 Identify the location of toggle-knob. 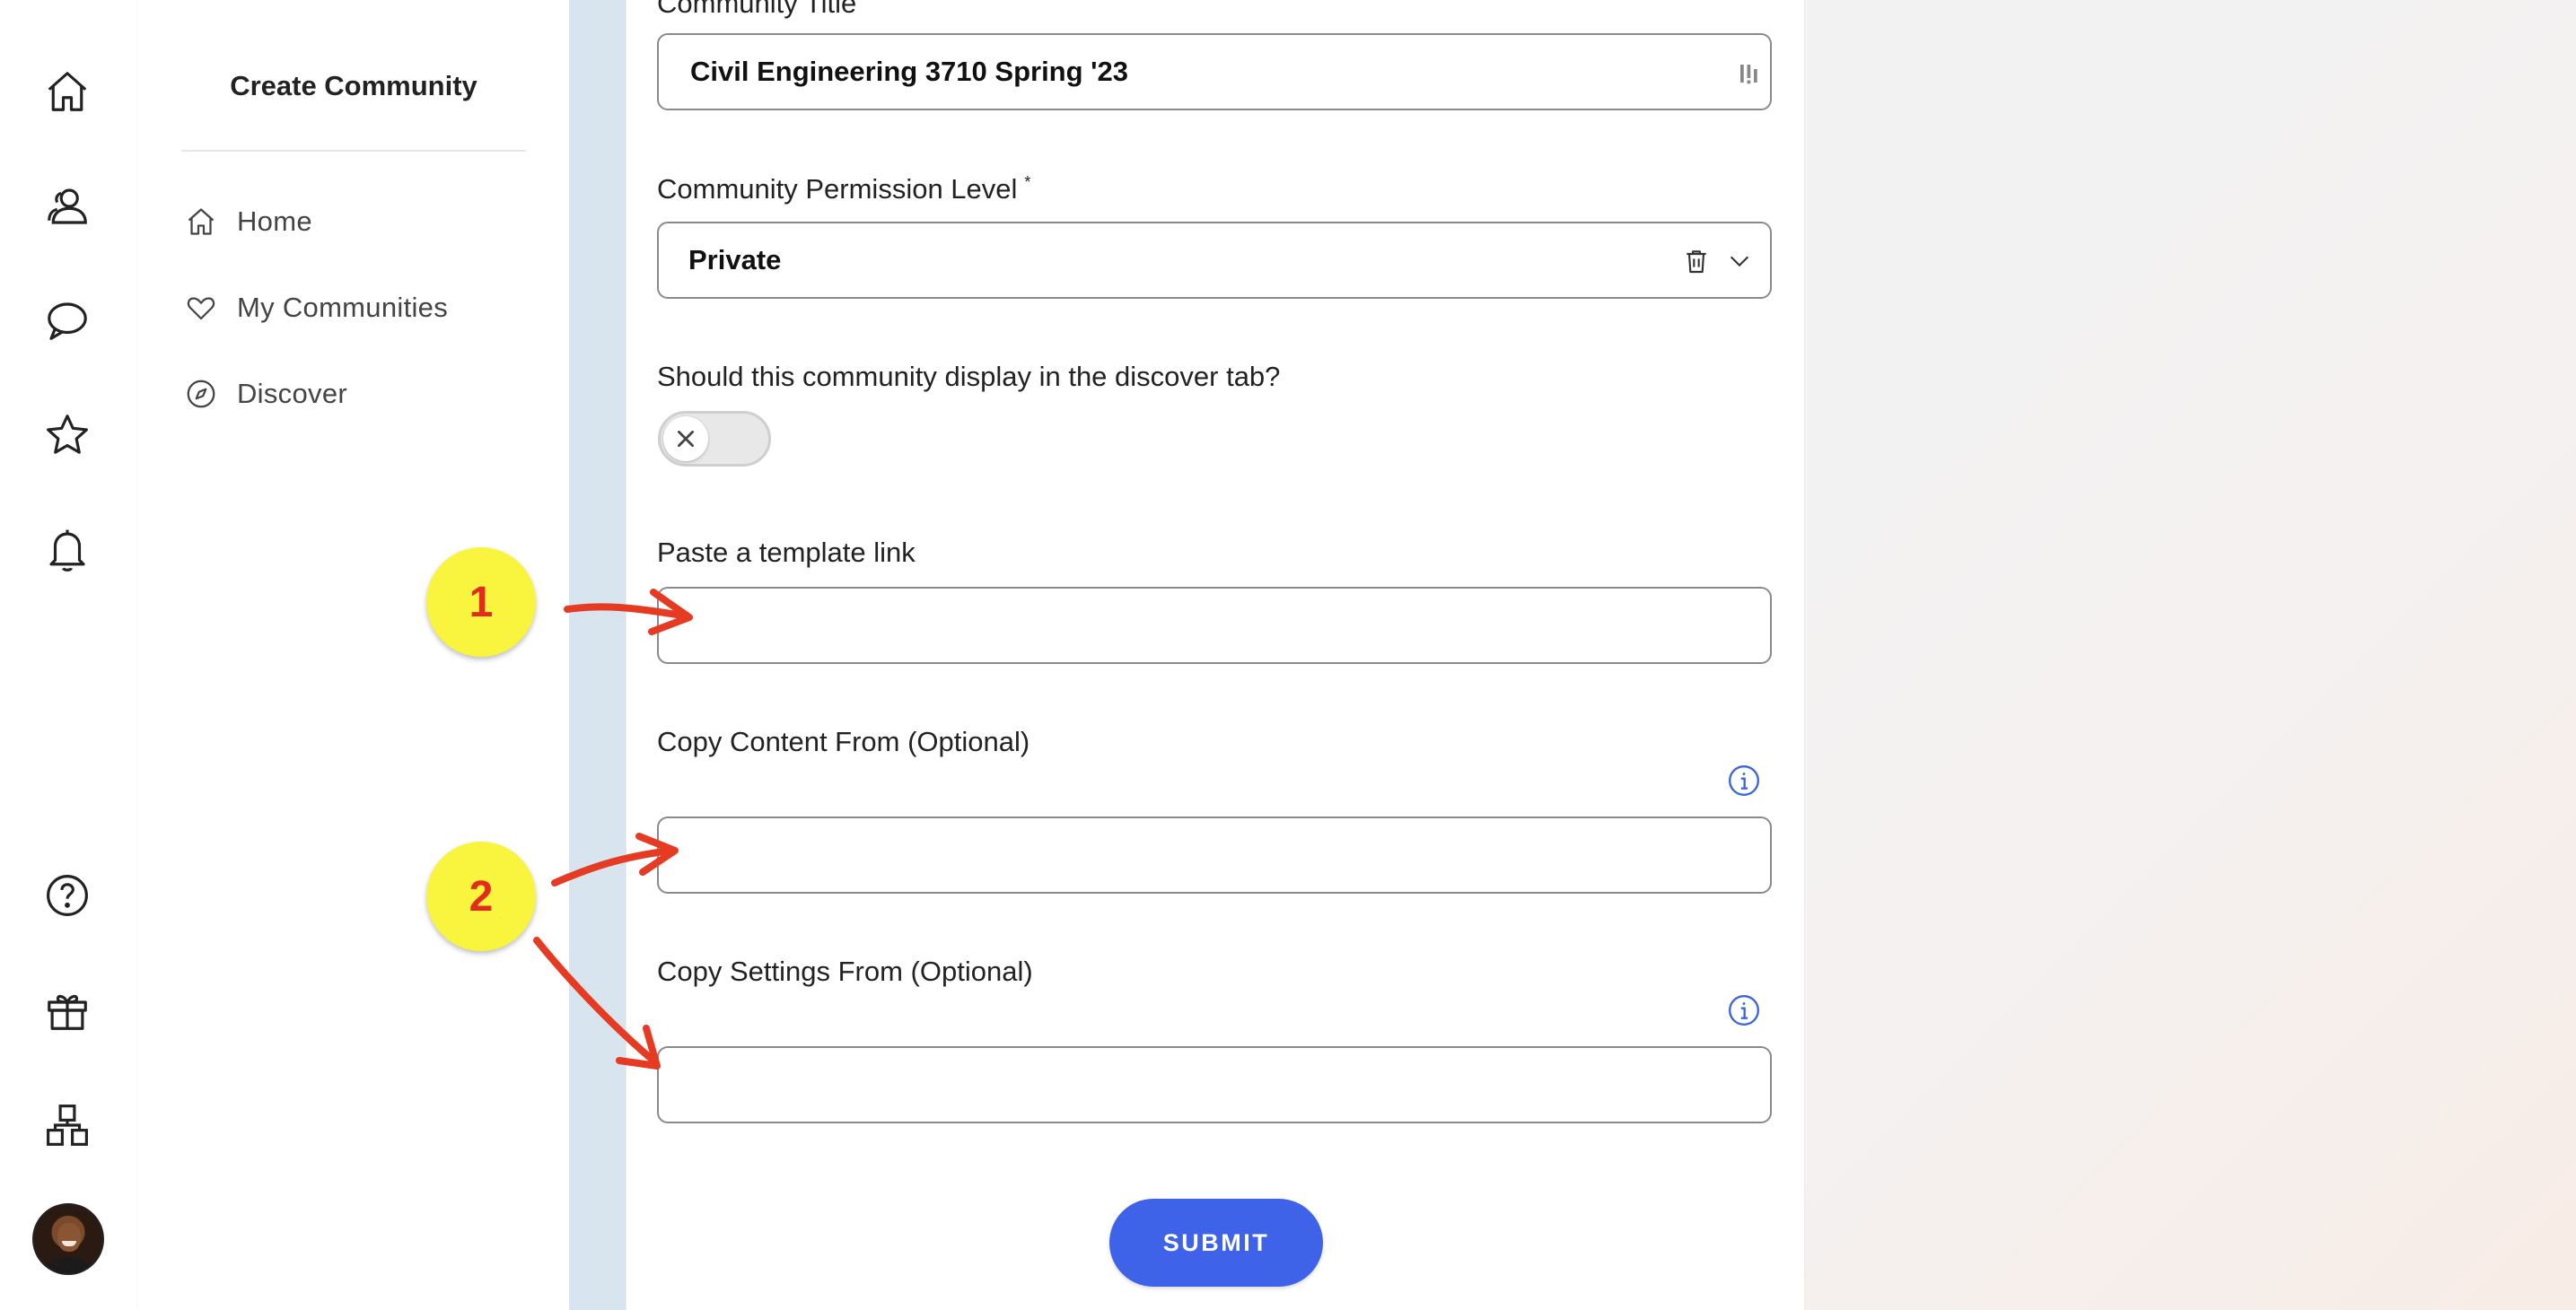
(685, 439).